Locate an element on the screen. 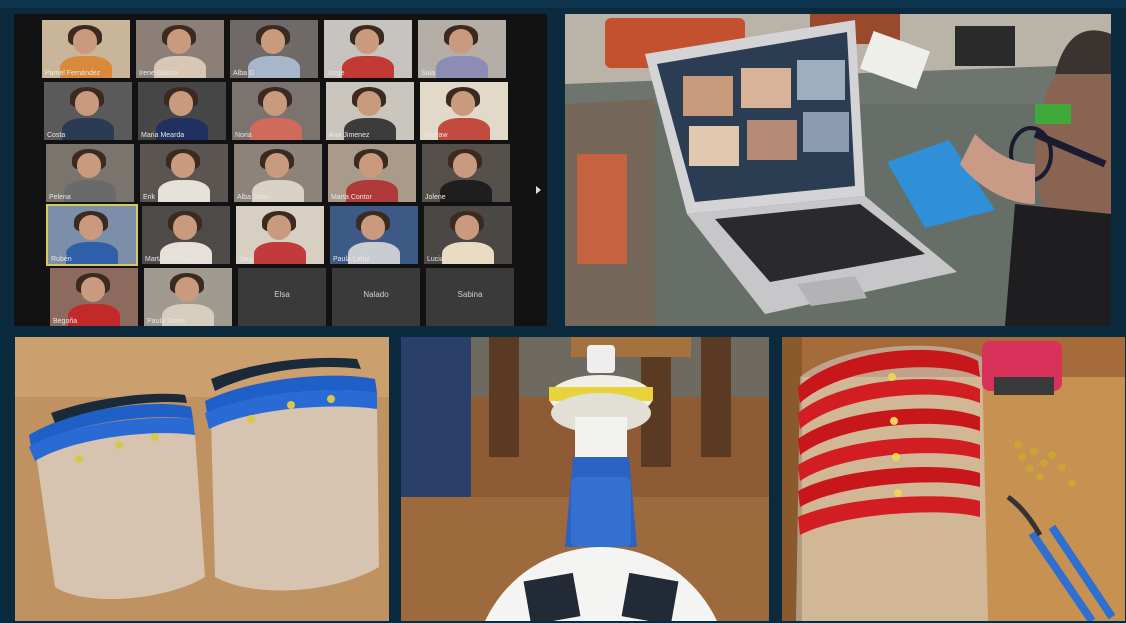 This screenshot has height=623, width=1126. participant-name: Rubén is located at coordinates (61, 259).